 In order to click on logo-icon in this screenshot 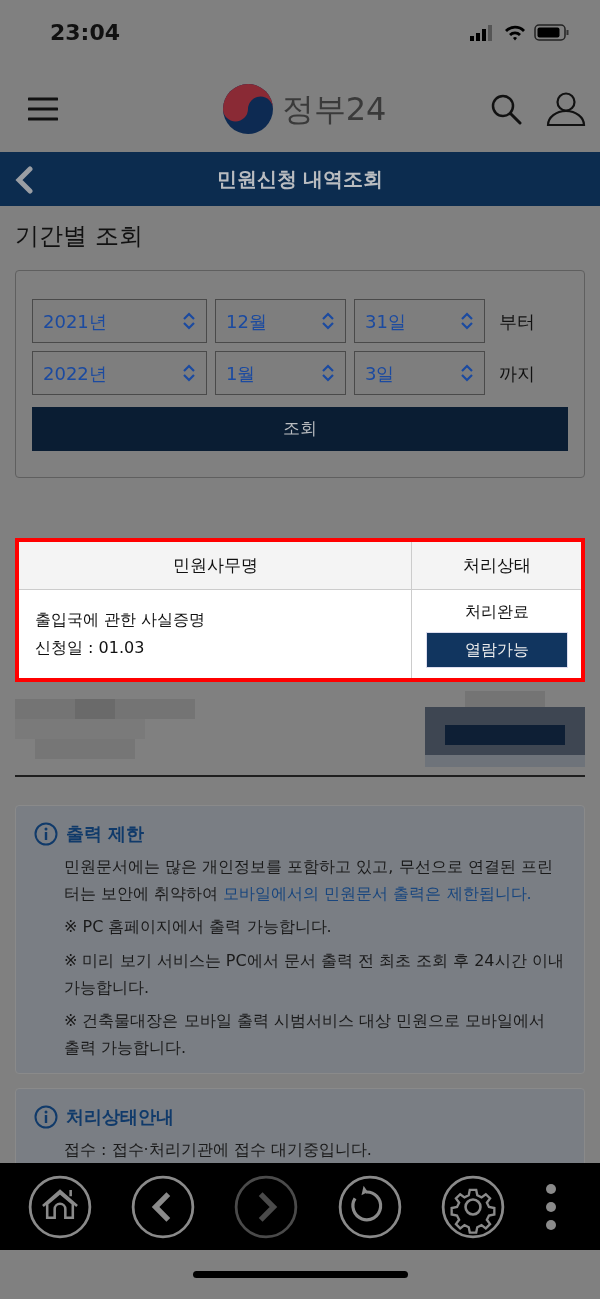, I will do `click(247, 108)`.